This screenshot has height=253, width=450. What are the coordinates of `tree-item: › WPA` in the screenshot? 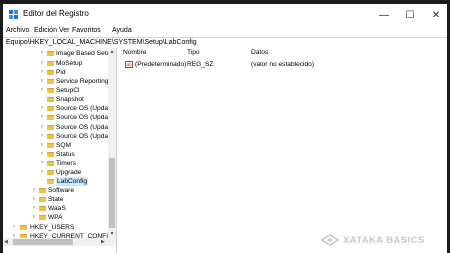 It's located at (59, 217).